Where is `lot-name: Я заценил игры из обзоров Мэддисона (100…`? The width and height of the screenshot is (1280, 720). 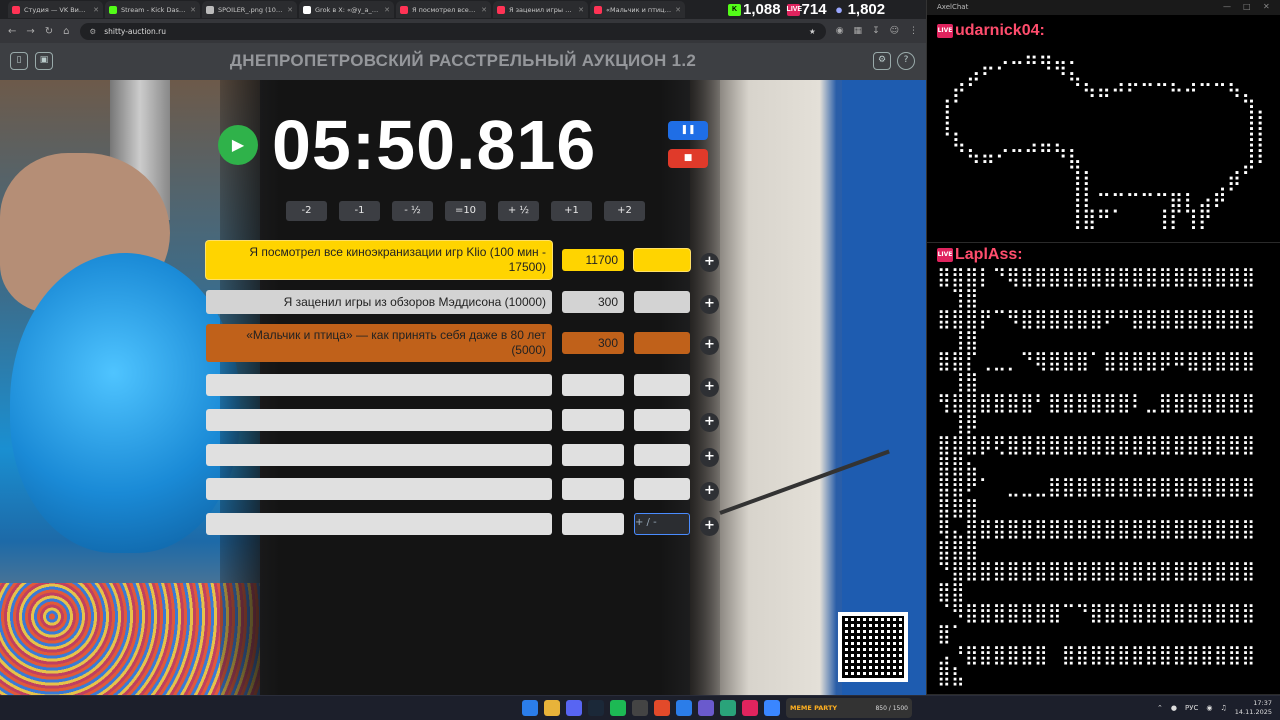
lot-name: Я заценил игры из обзоров Мэддисона (100… is located at coordinates (379, 302).